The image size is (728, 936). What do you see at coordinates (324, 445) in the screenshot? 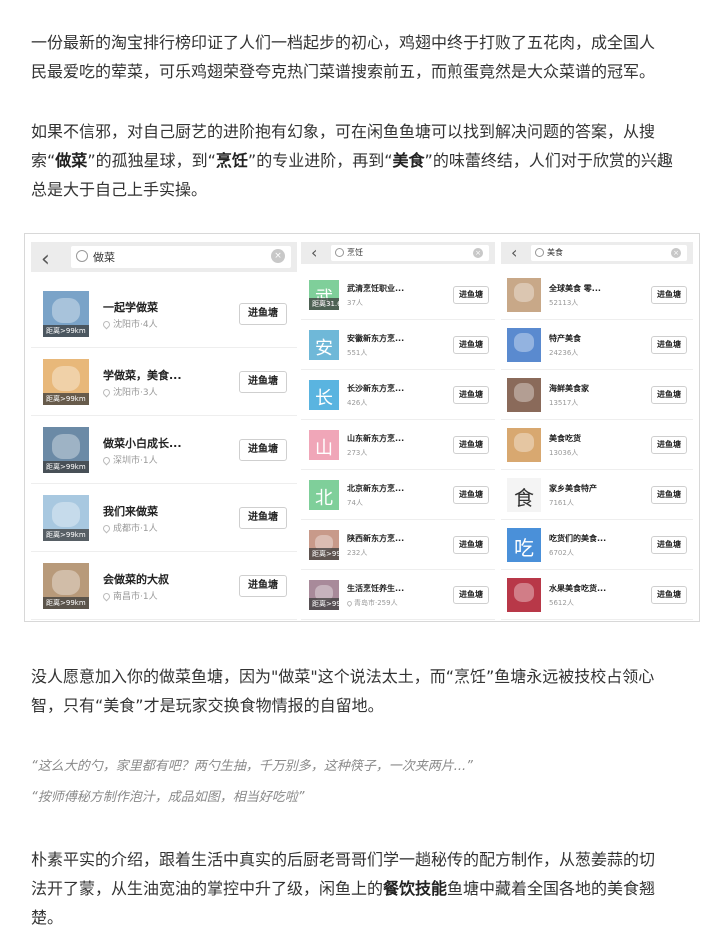
I see `pond-avatar: 山` at bounding box center [324, 445].